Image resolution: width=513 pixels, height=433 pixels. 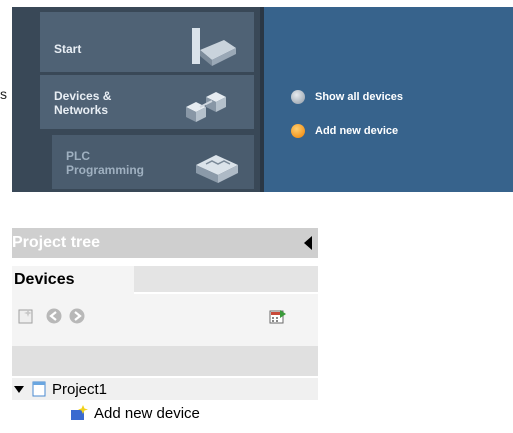 What do you see at coordinates (19, 389) in the screenshot?
I see `expand-arrow-icon` at bounding box center [19, 389].